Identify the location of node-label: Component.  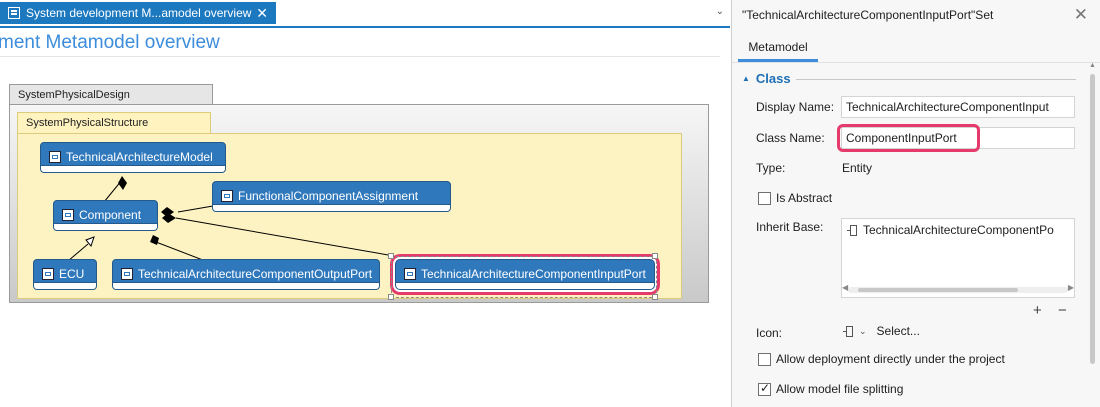
(110, 215).